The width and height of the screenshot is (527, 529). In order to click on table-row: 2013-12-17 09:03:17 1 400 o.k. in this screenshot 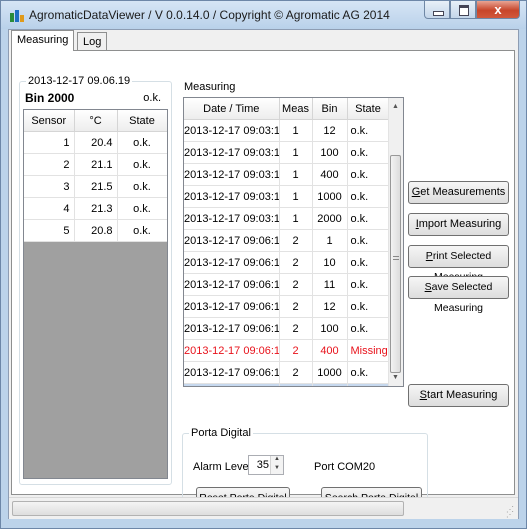, I will do `click(287, 174)`.